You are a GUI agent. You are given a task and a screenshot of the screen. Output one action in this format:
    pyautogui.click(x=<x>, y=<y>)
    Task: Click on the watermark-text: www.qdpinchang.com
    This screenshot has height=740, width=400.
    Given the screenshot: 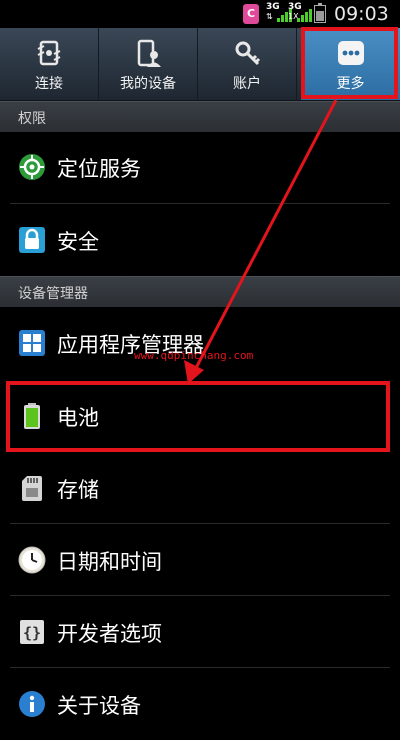 What is the action you would take?
    pyautogui.click(x=194, y=355)
    